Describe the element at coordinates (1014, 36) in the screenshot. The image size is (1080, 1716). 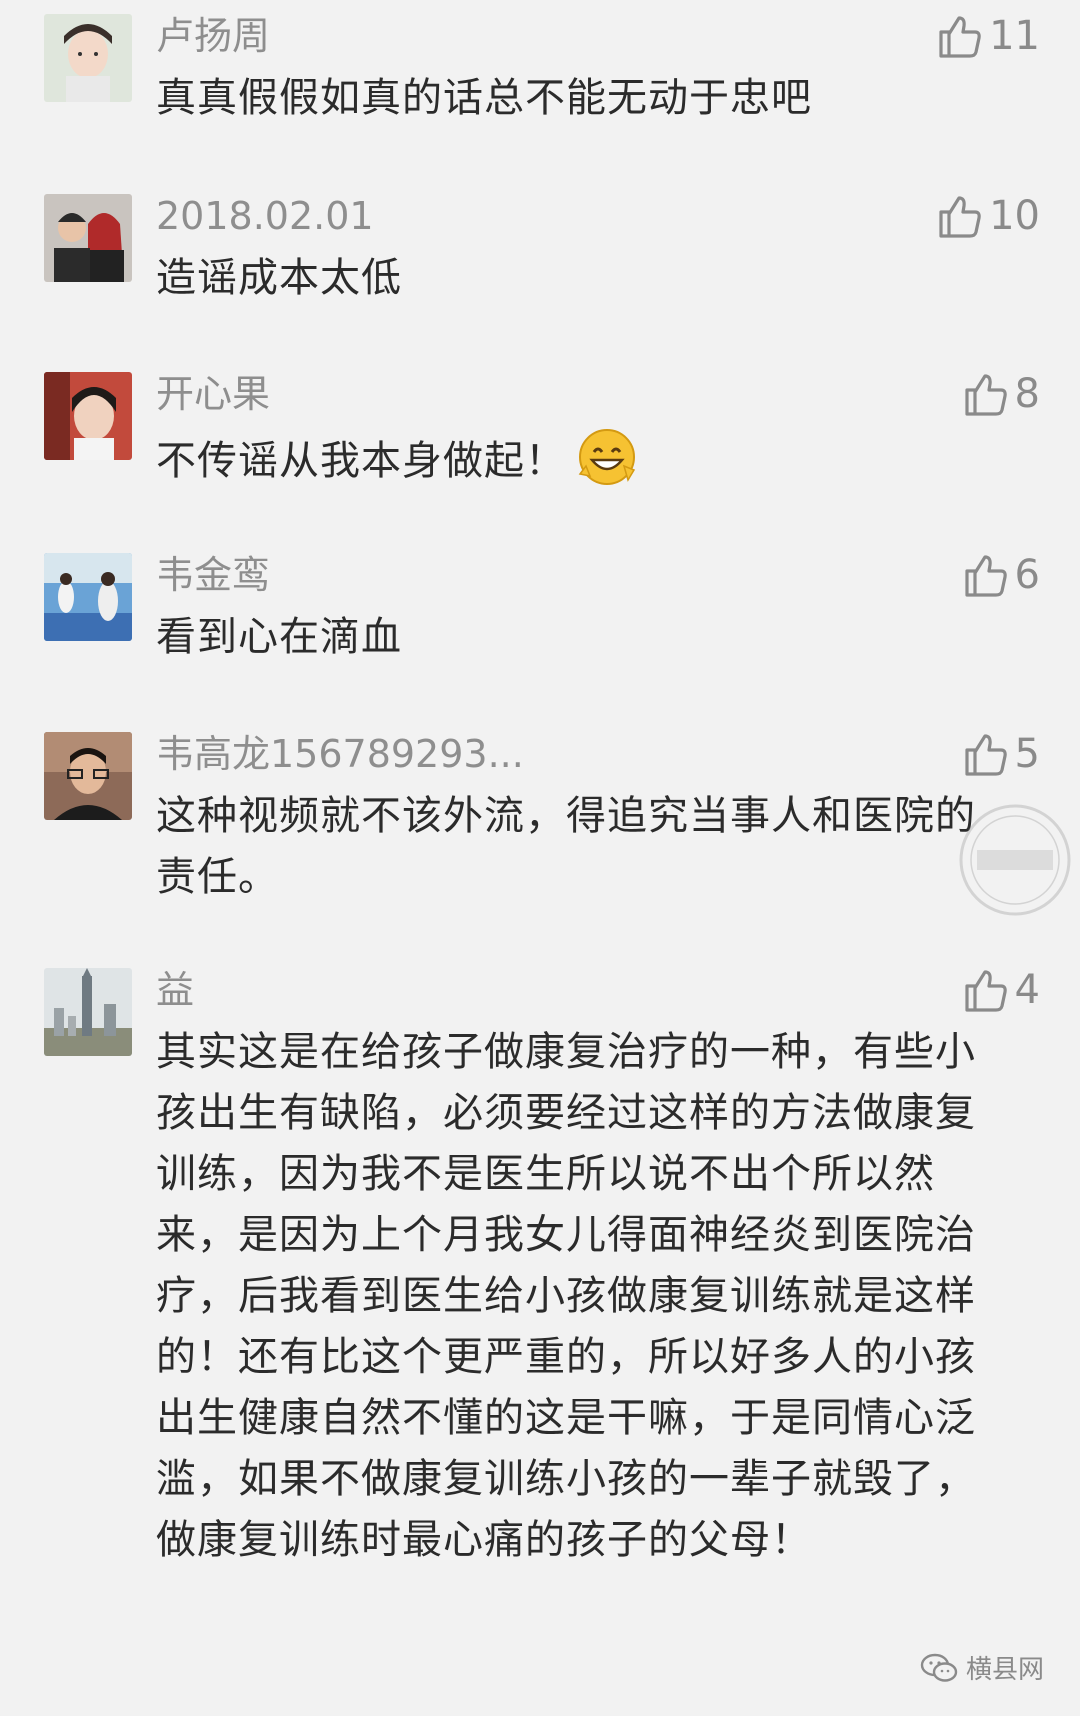
I see `like-count: 11` at that location.